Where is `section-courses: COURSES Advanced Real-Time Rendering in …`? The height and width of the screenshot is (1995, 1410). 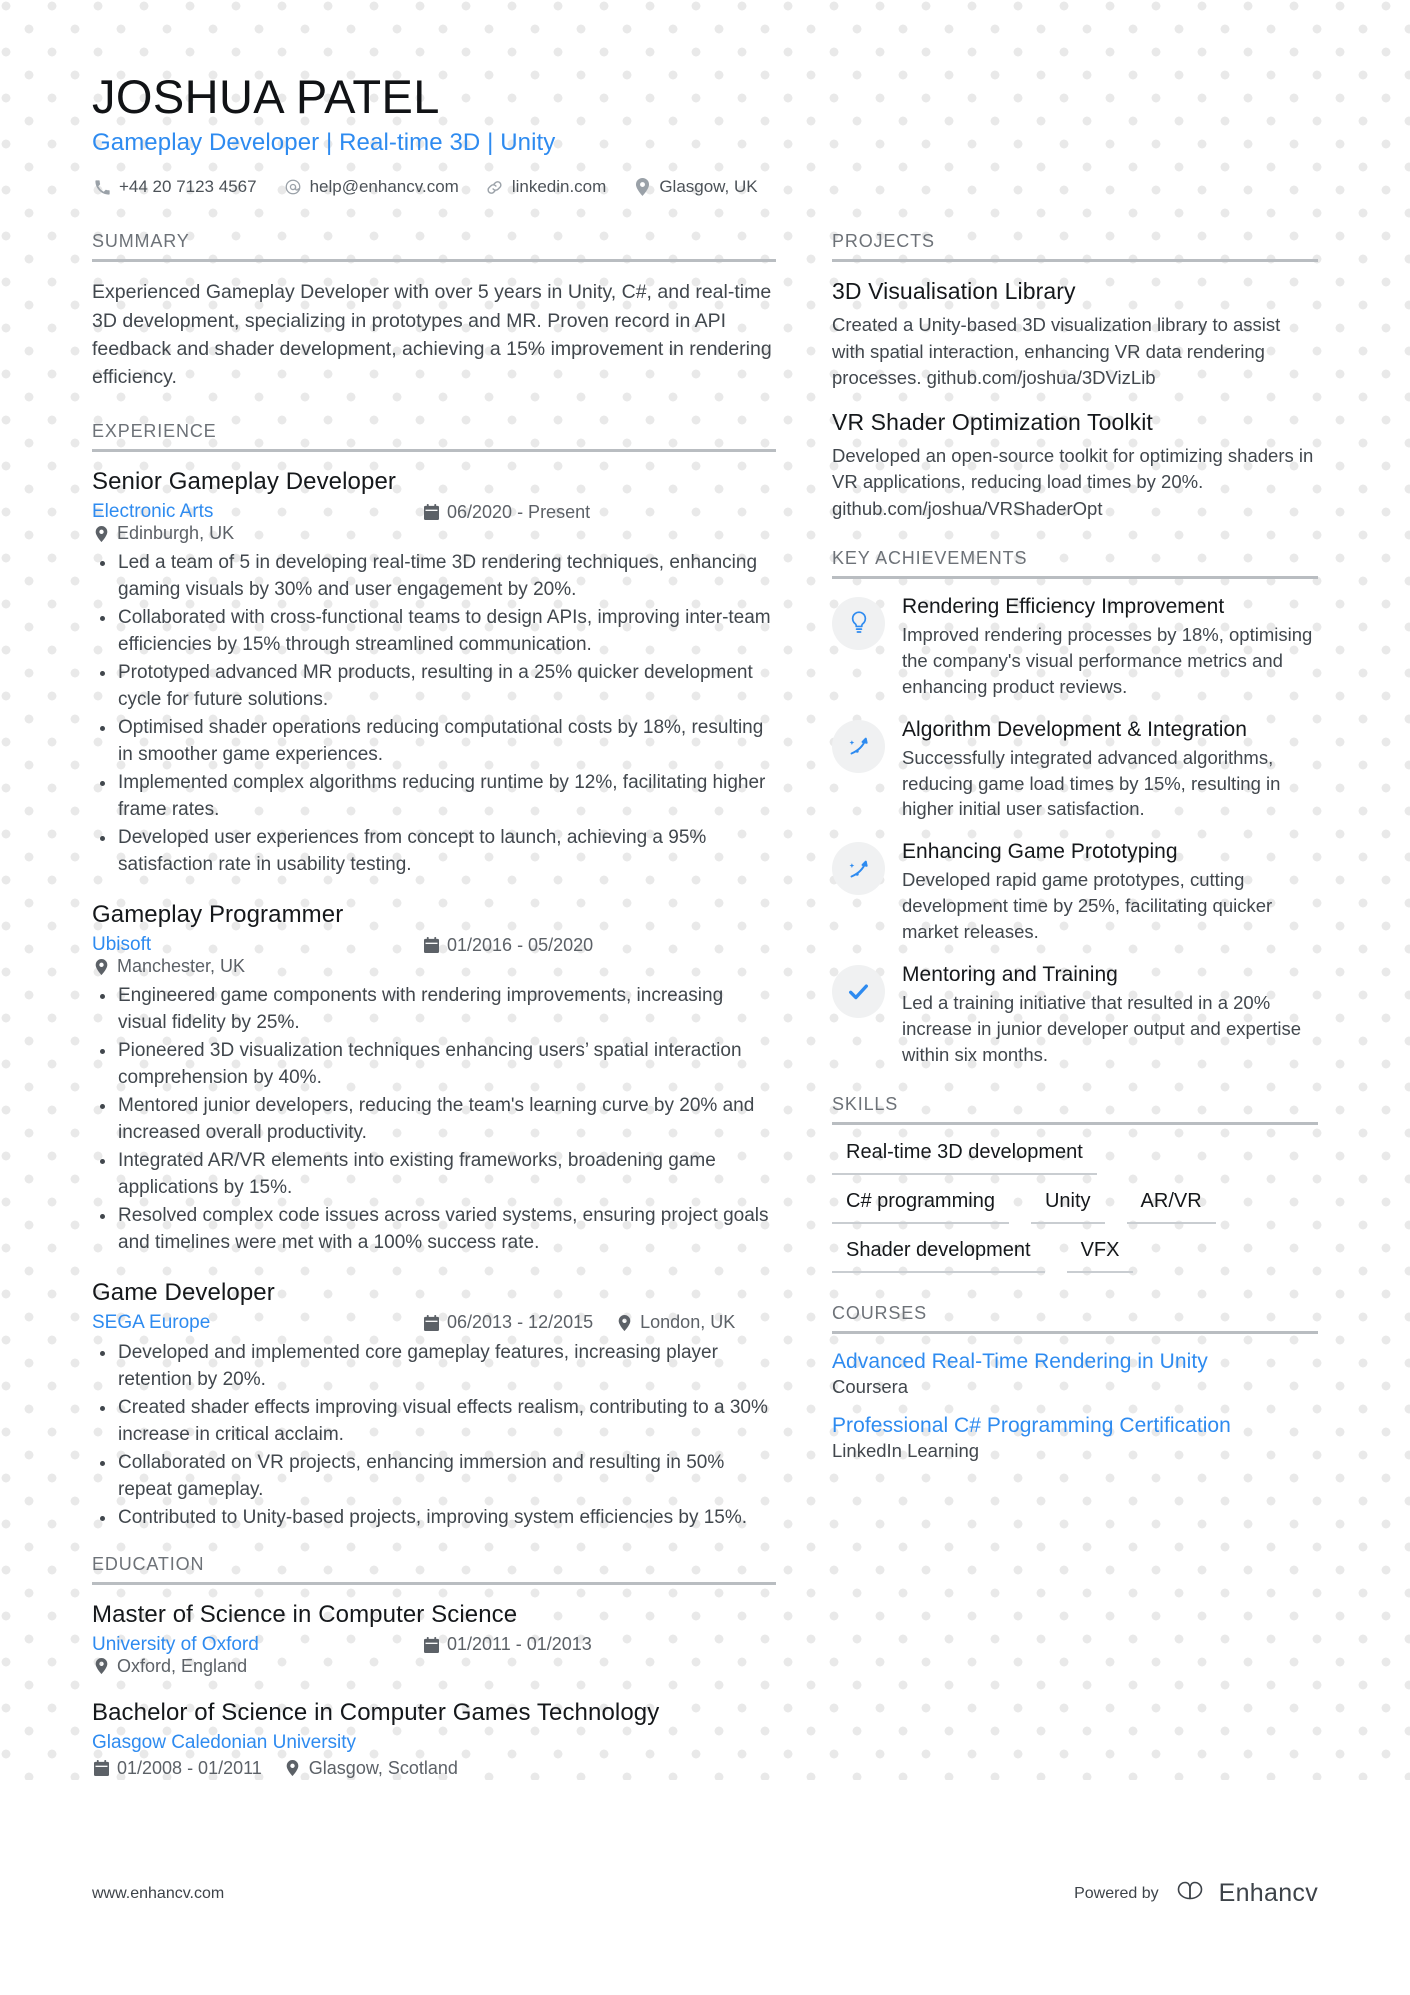
section-courses: COURSES Advanced Real-Time Rendering in … is located at coordinates (1075, 1382).